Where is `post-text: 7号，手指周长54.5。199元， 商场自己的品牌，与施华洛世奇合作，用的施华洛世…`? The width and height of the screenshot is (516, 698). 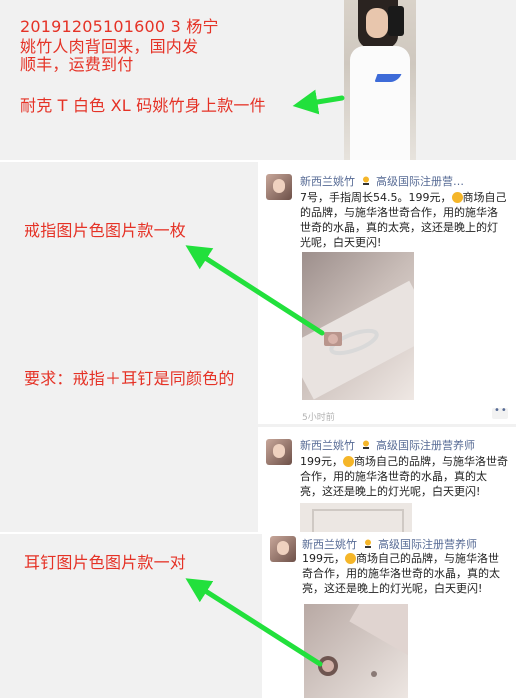 post-text: 7号，手指周长54.5。199元， 商场自己的品牌，与施华洛世奇合作，用的施华洛世… is located at coordinates (404, 220).